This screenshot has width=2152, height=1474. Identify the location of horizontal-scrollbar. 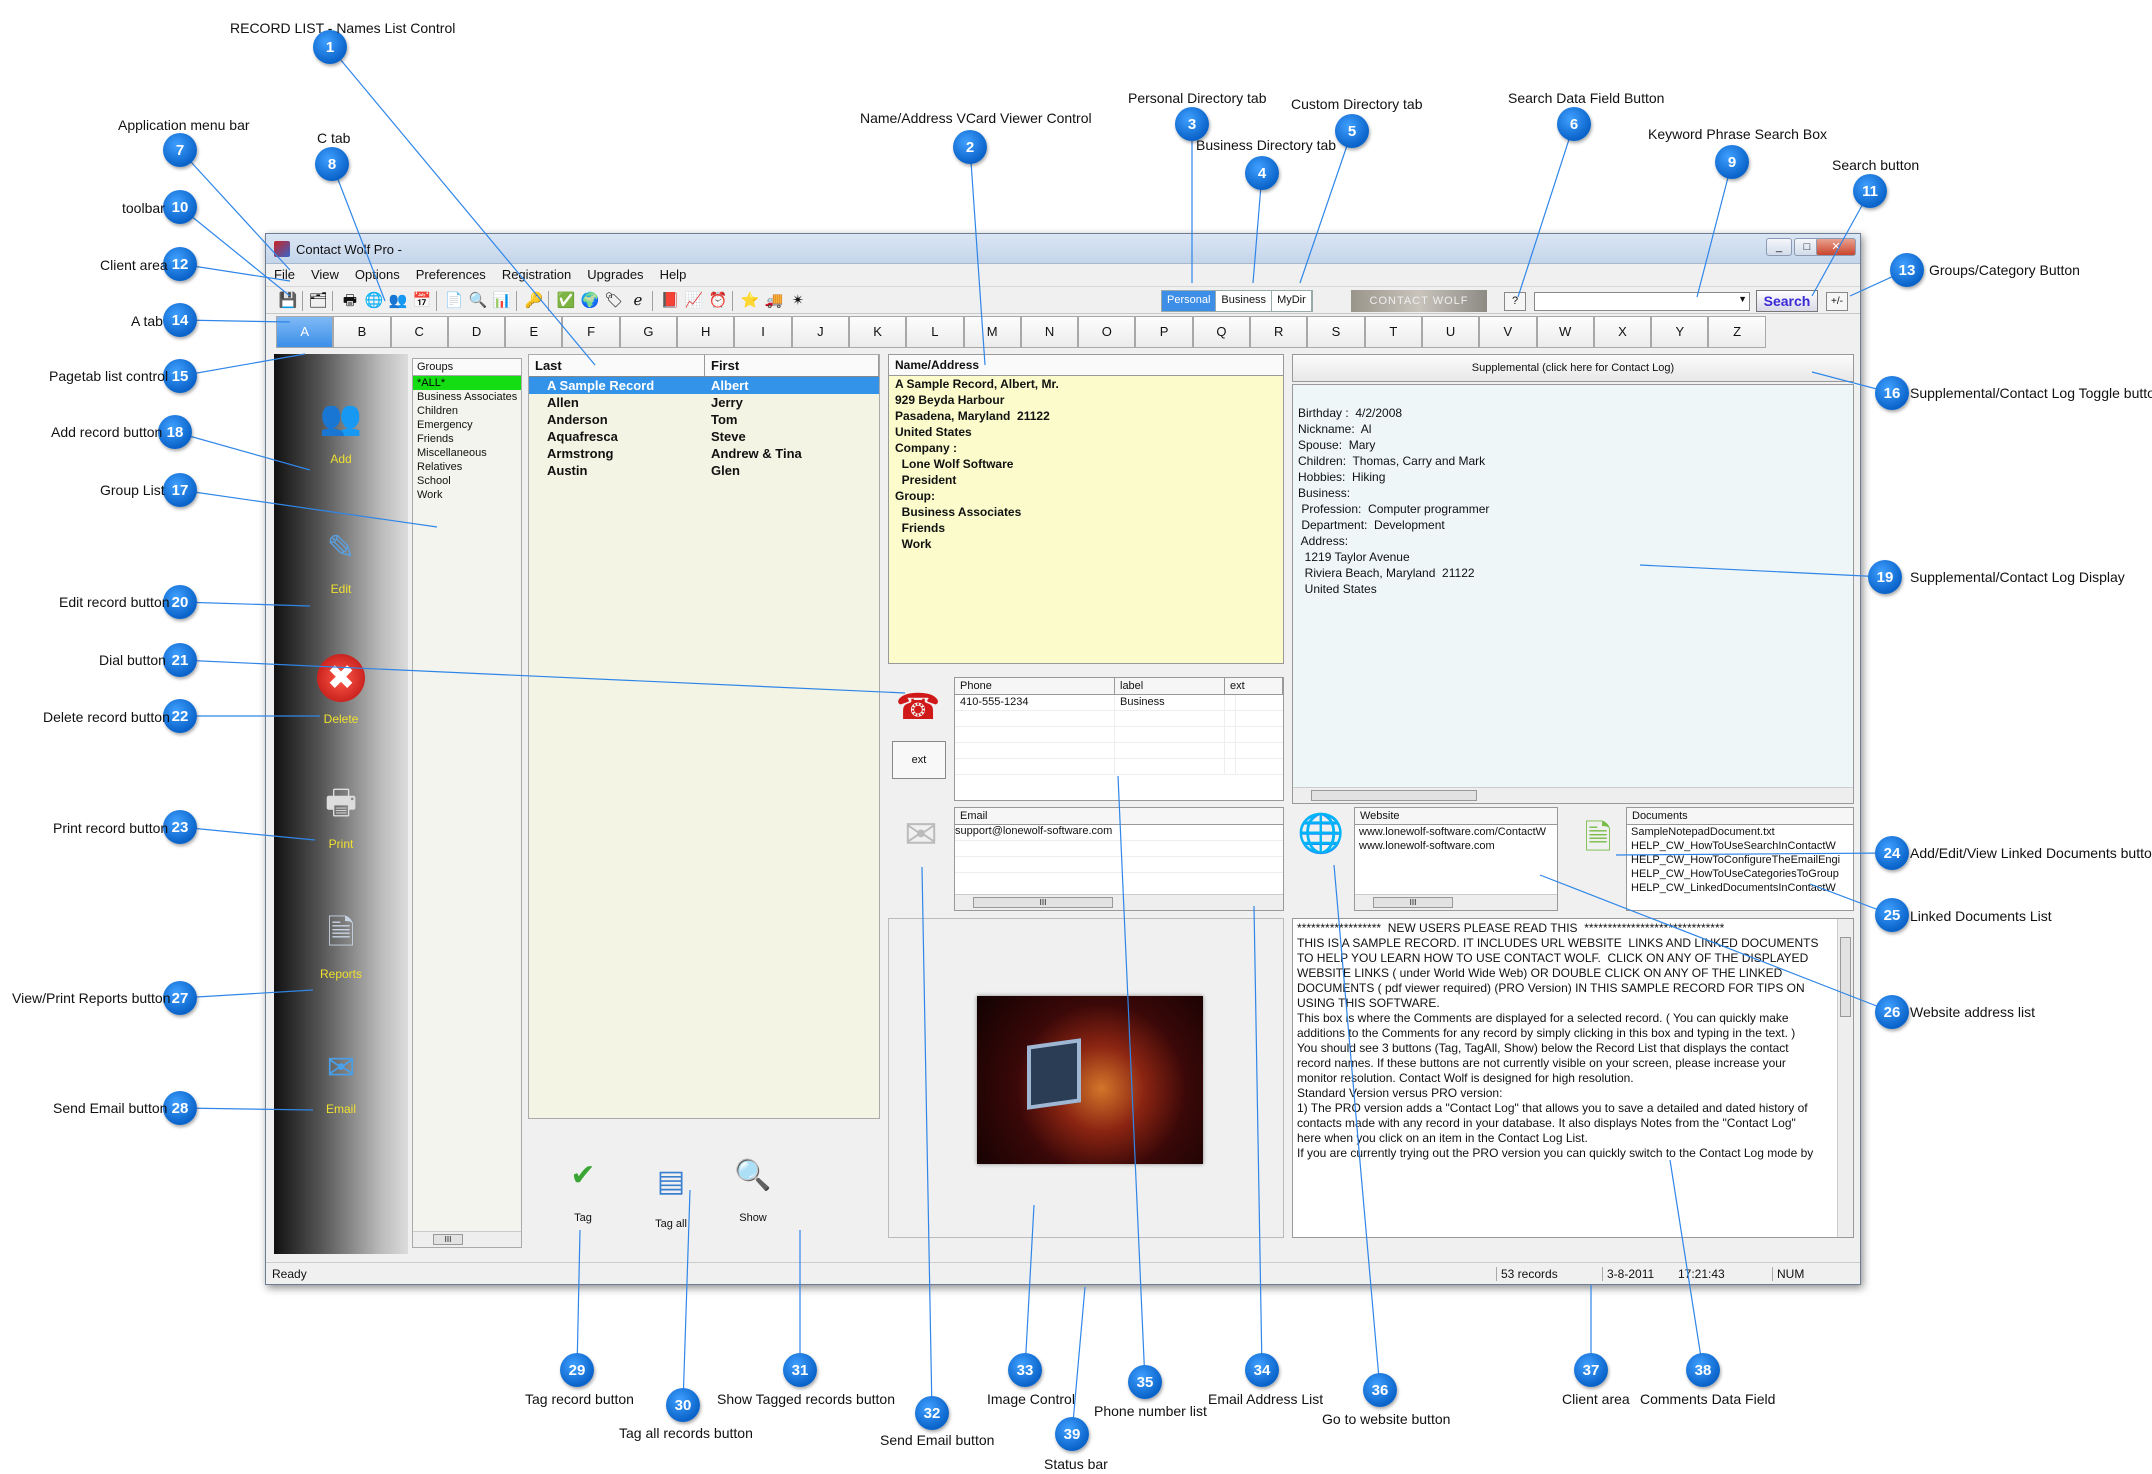
(1573, 795).